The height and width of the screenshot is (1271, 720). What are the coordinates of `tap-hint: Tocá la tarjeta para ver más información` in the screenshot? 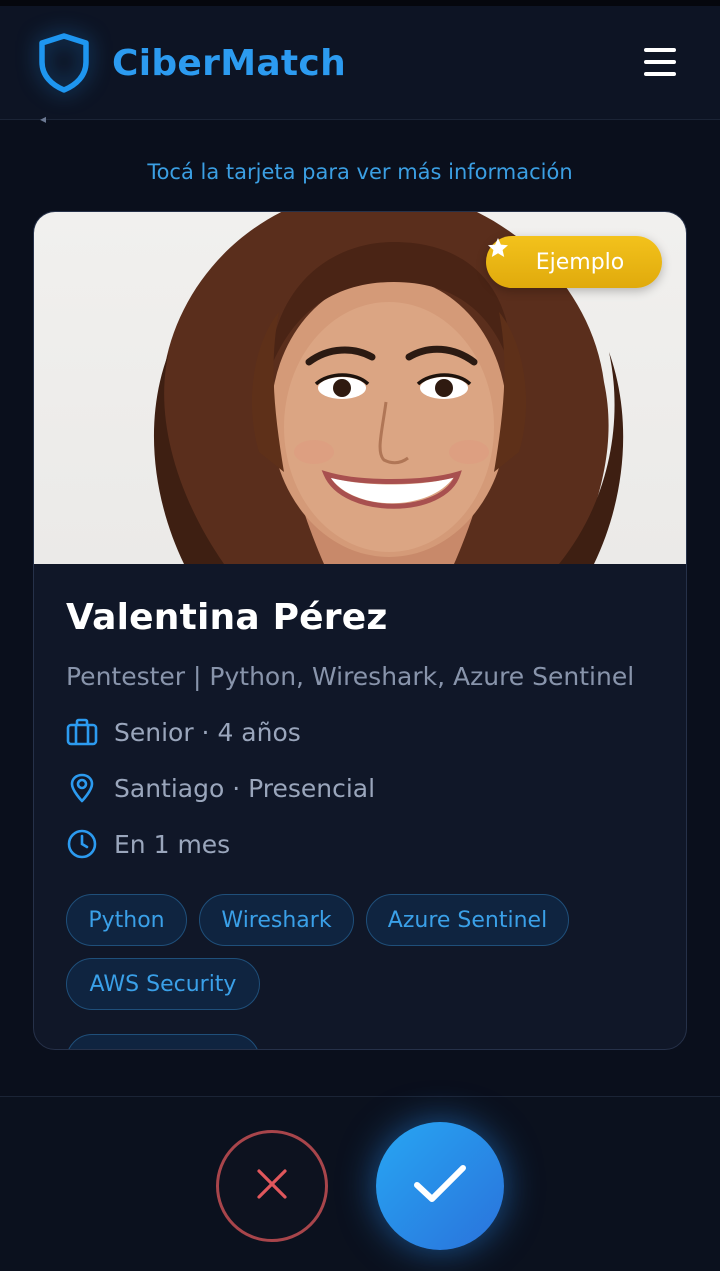 It's located at (360, 172).